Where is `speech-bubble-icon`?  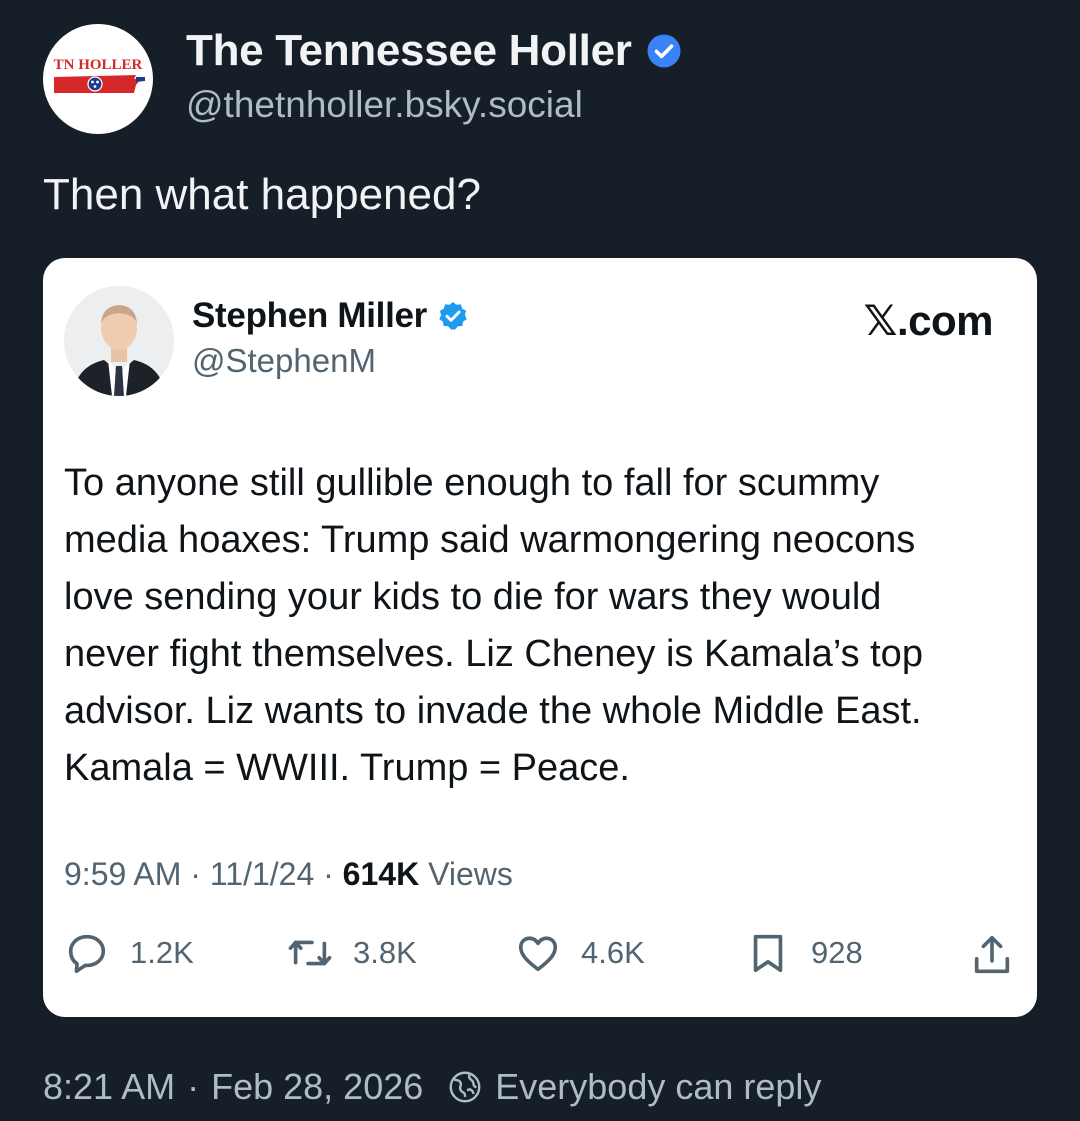
speech-bubble-icon is located at coordinates (87, 953).